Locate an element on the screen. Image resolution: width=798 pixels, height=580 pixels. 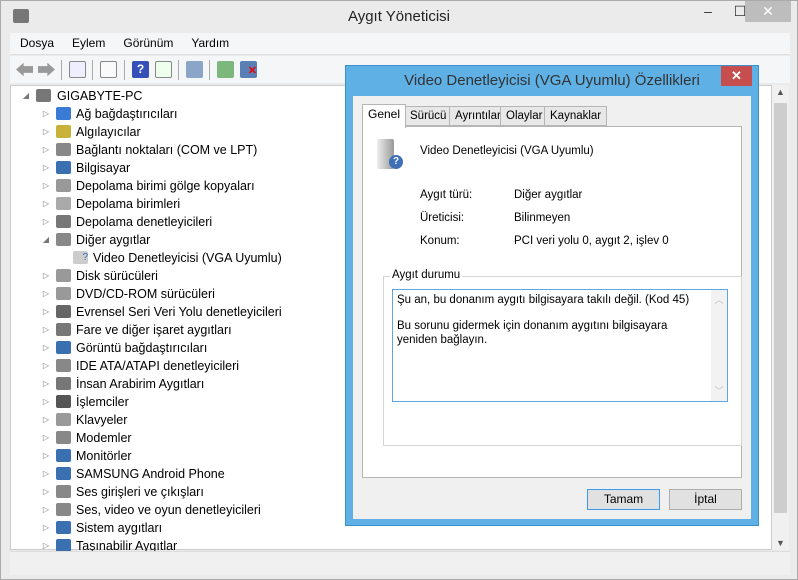
close-button: ✕ is located at coordinates (768, 11).